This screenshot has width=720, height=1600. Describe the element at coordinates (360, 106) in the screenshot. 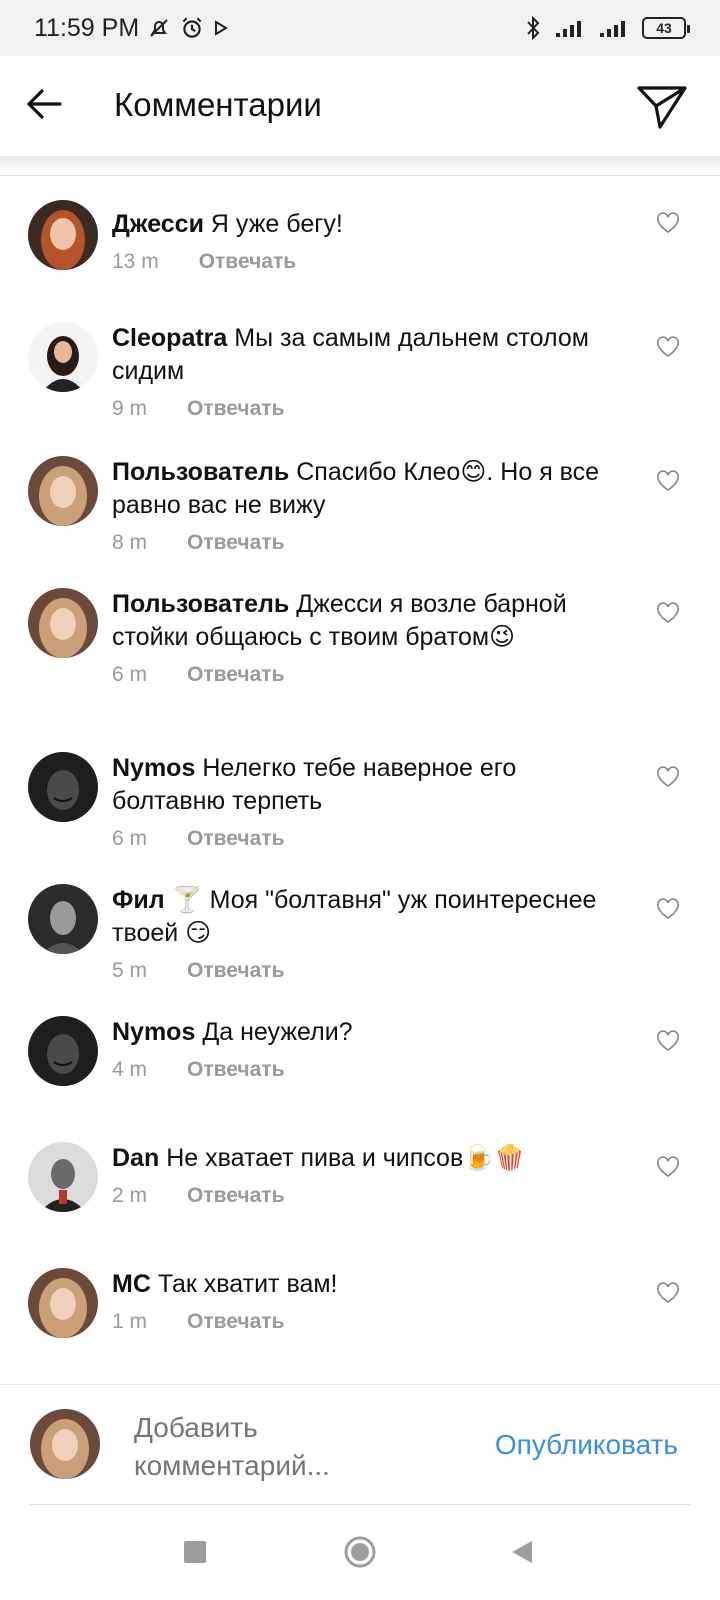

I see `top-app-bar: Комментарии` at that location.